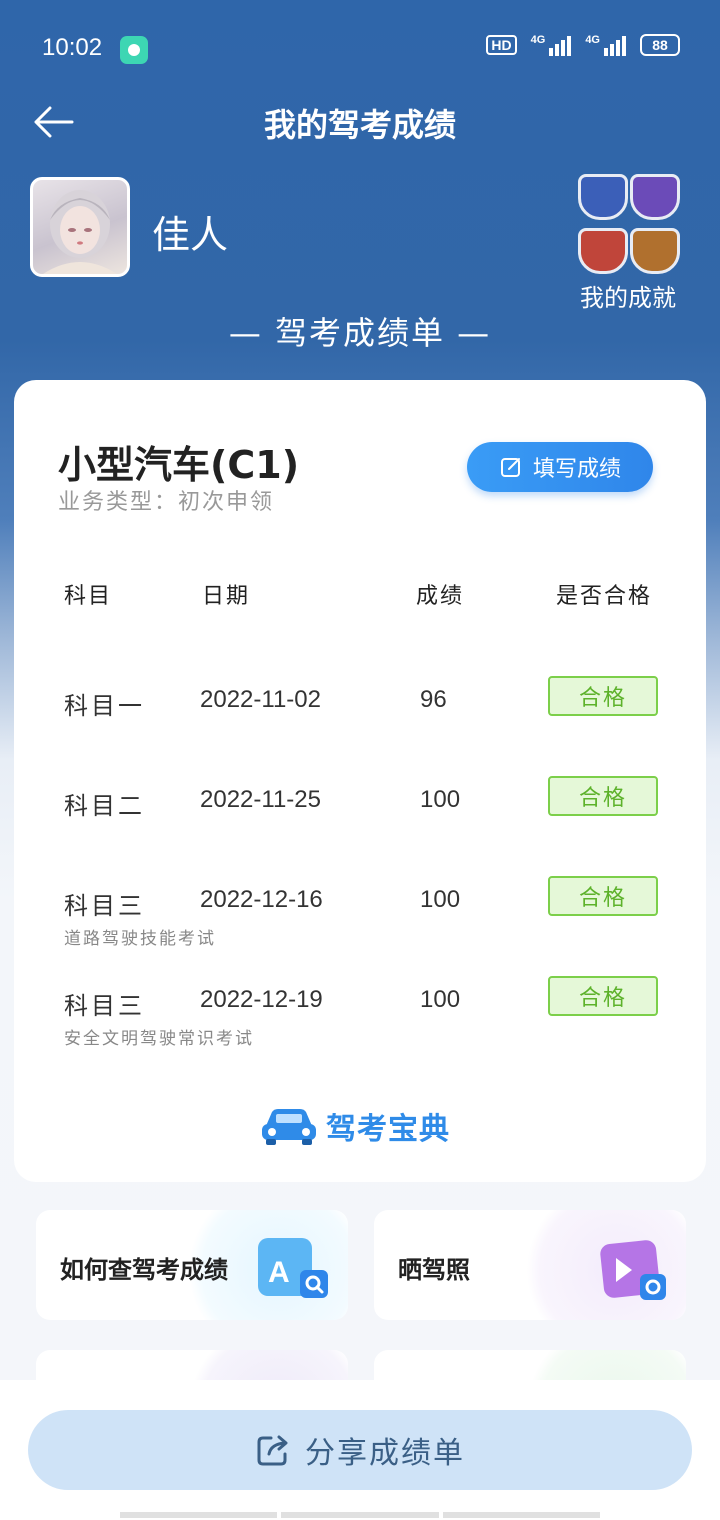 The width and height of the screenshot is (720, 1520). What do you see at coordinates (360, 721) in the screenshot?
I see `table-row: 科目一 2022-11-02 96 合格` at bounding box center [360, 721].